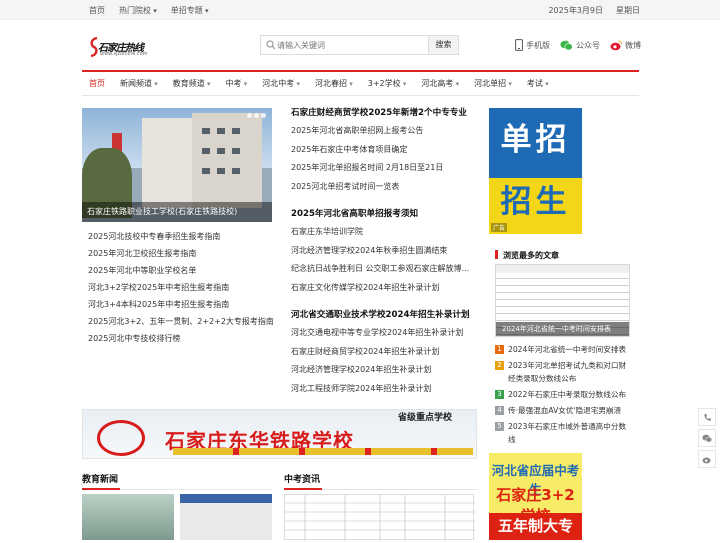 This screenshot has width=720, height=543. Describe the element at coordinates (386, 251) in the screenshot. I see `list-item: 河北经济管理学校2024年秋季招生圆满结束` at that location.